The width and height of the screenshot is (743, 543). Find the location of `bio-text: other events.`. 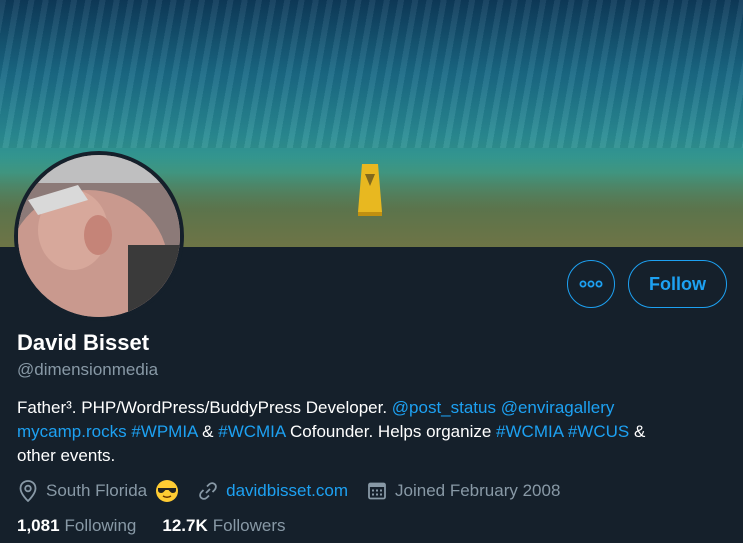

bio-text: other events. is located at coordinates (66, 455).